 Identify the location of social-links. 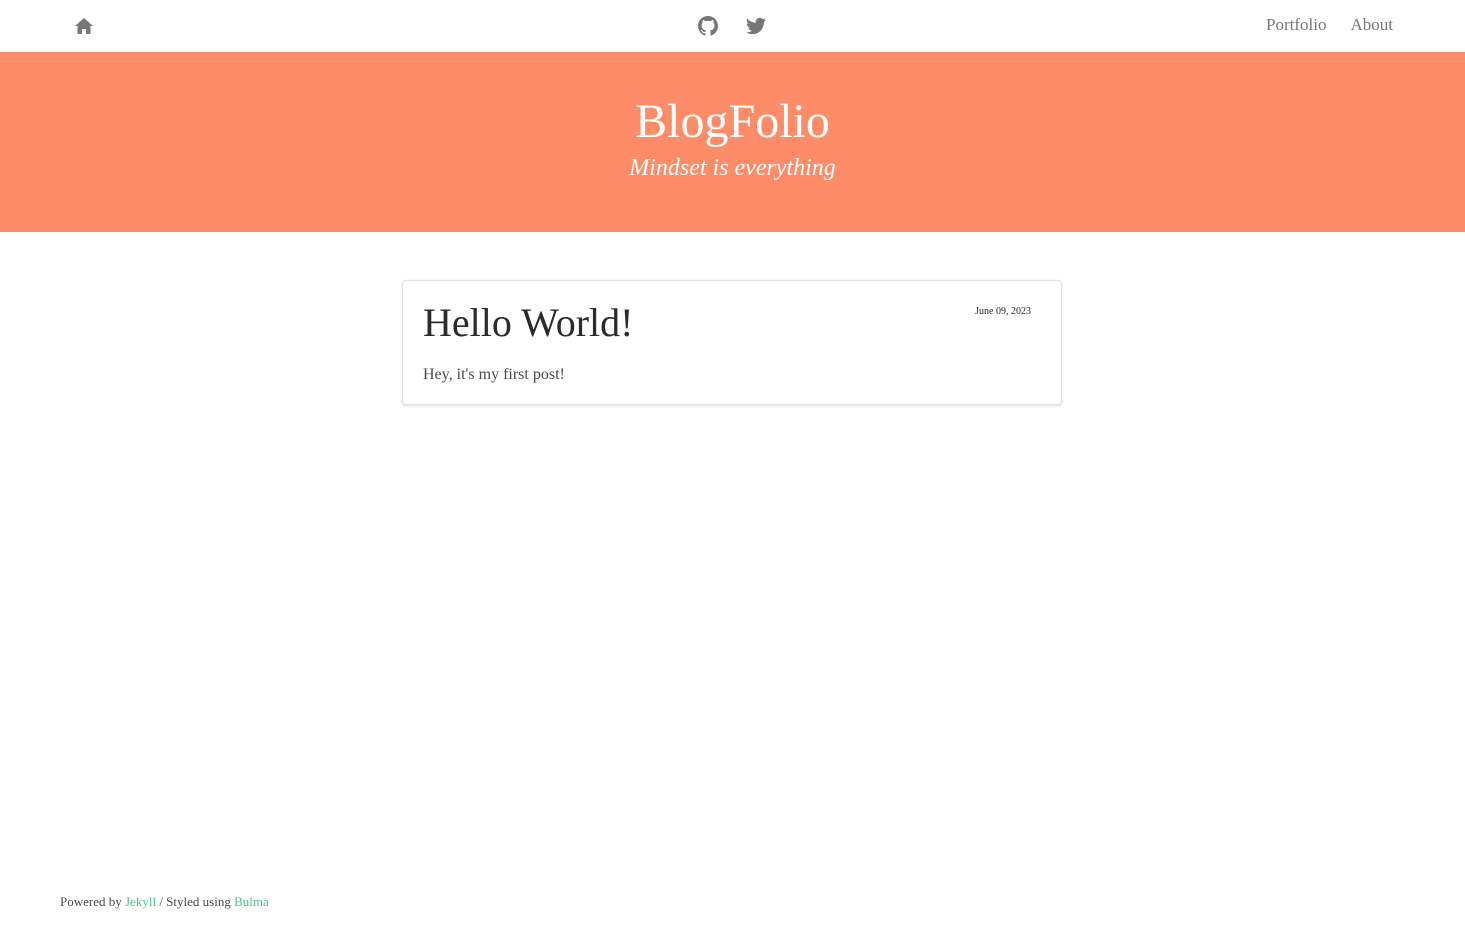
(732, 26).